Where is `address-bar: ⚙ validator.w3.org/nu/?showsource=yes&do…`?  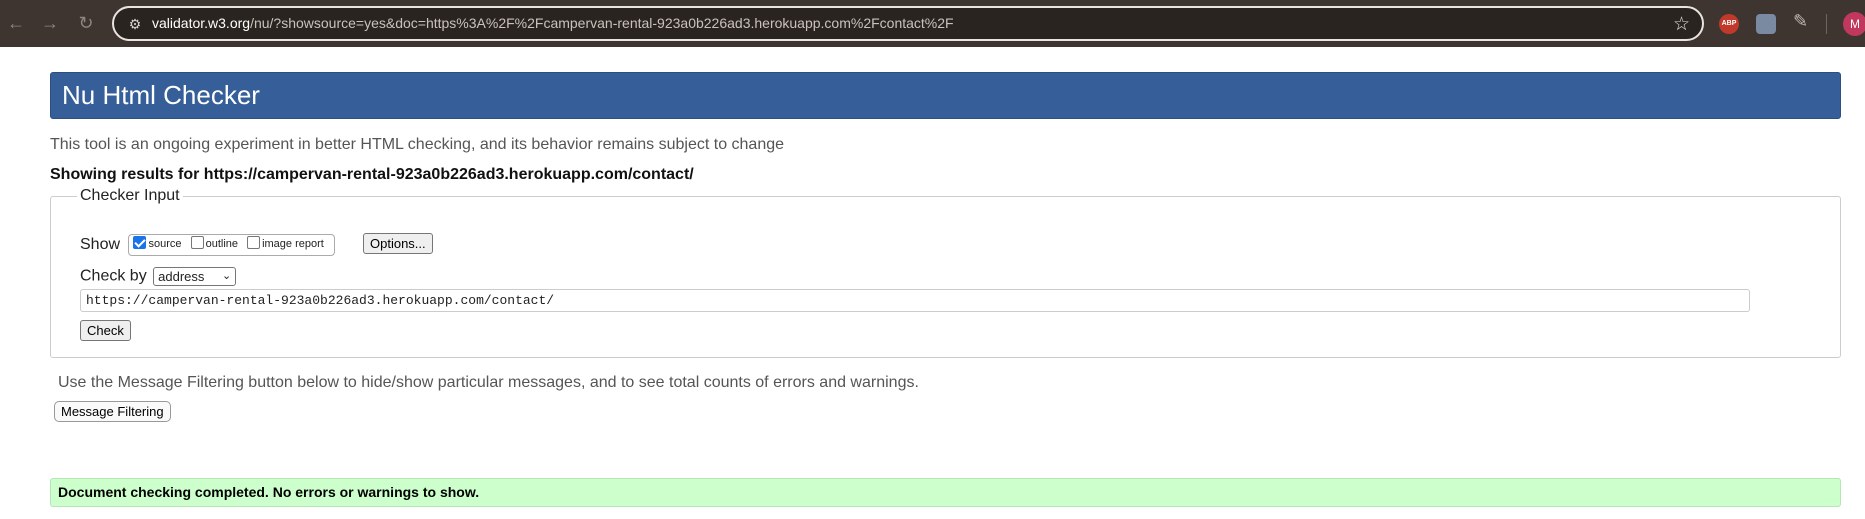 address-bar: ⚙ validator.w3.org/nu/?showsource=yes&do… is located at coordinates (908, 23).